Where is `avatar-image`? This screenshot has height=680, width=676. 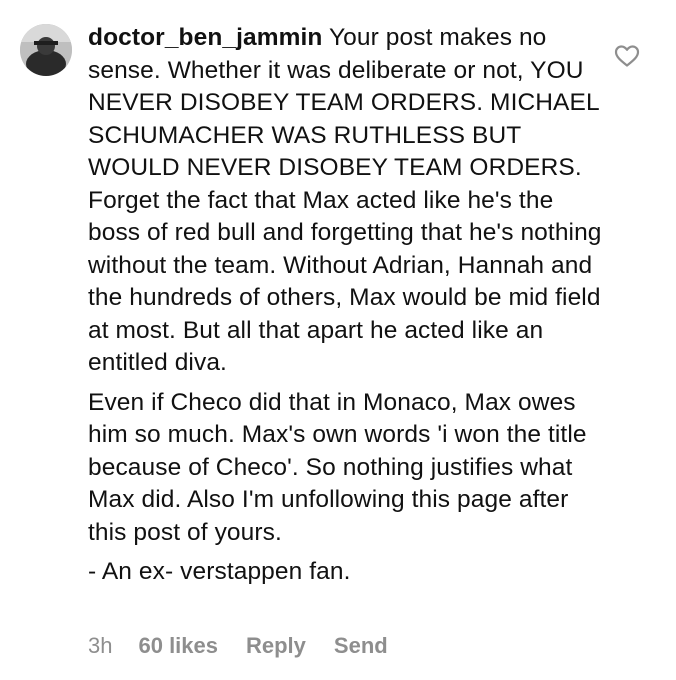
avatar-image is located at coordinates (46, 50).